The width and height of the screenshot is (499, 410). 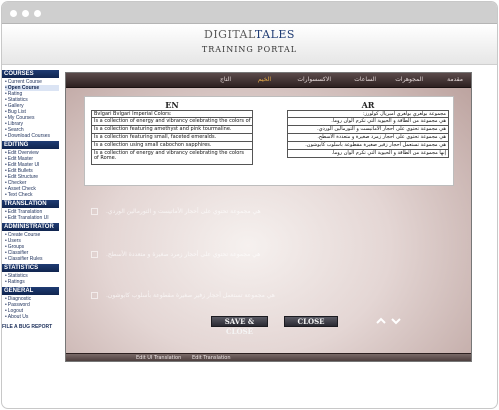 I want to click on sidebar-section-header: GENERAL, so click(x=30, y=291).